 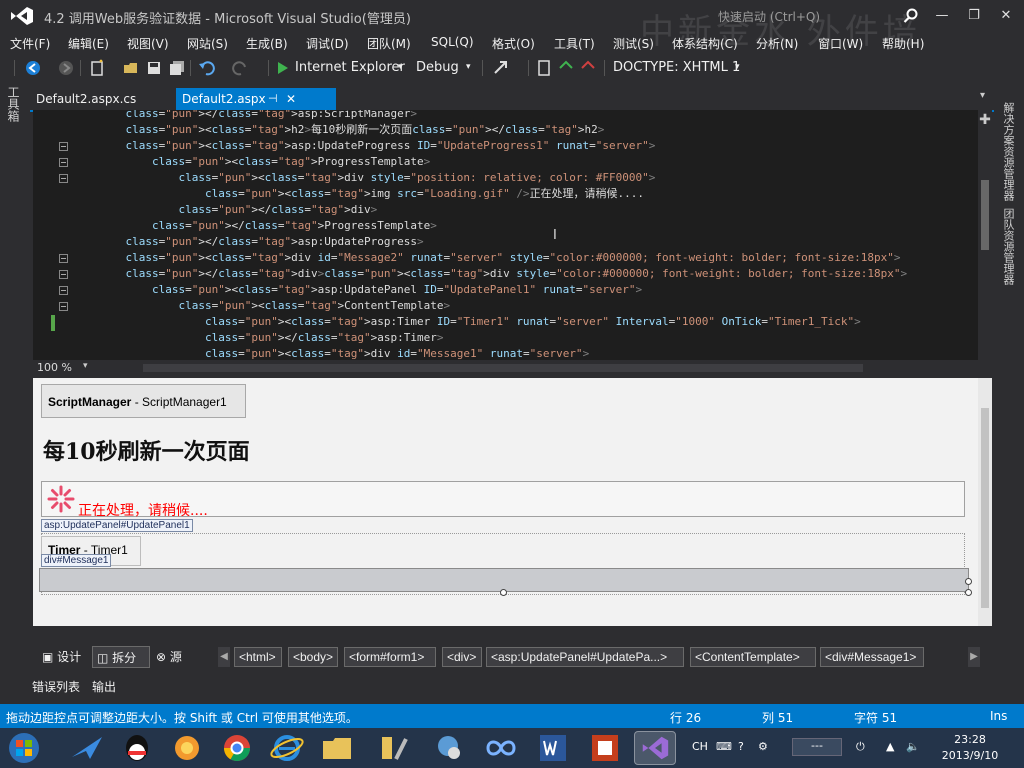 I want to click on internet-explorer-icon, so click(x=287, y=748).